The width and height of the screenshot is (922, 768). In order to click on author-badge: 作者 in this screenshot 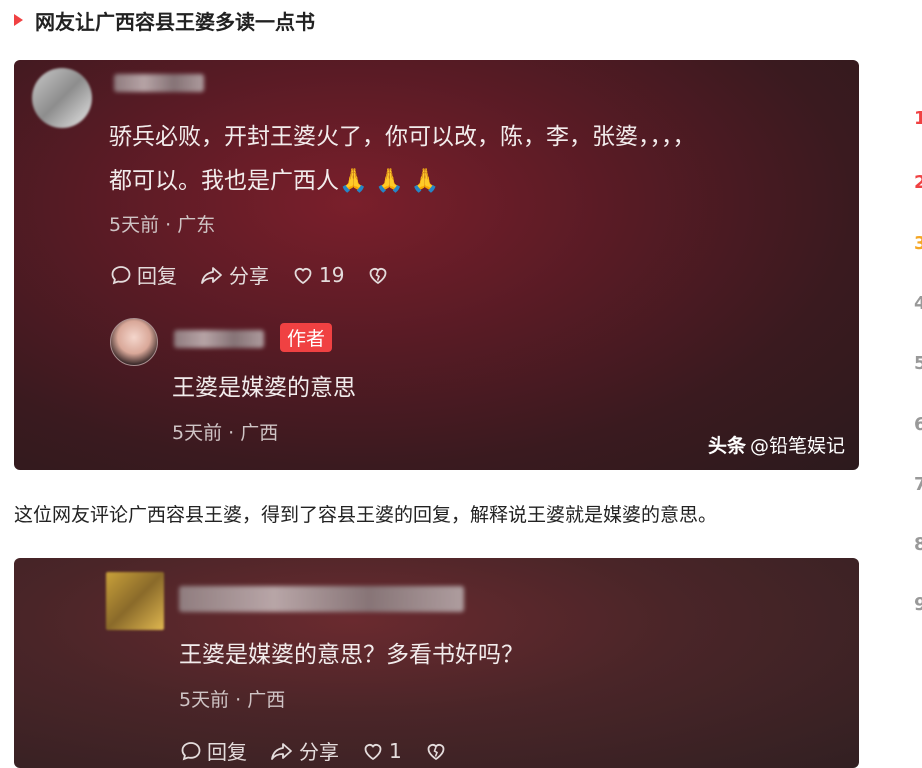, I will do `click(306, 337)`.